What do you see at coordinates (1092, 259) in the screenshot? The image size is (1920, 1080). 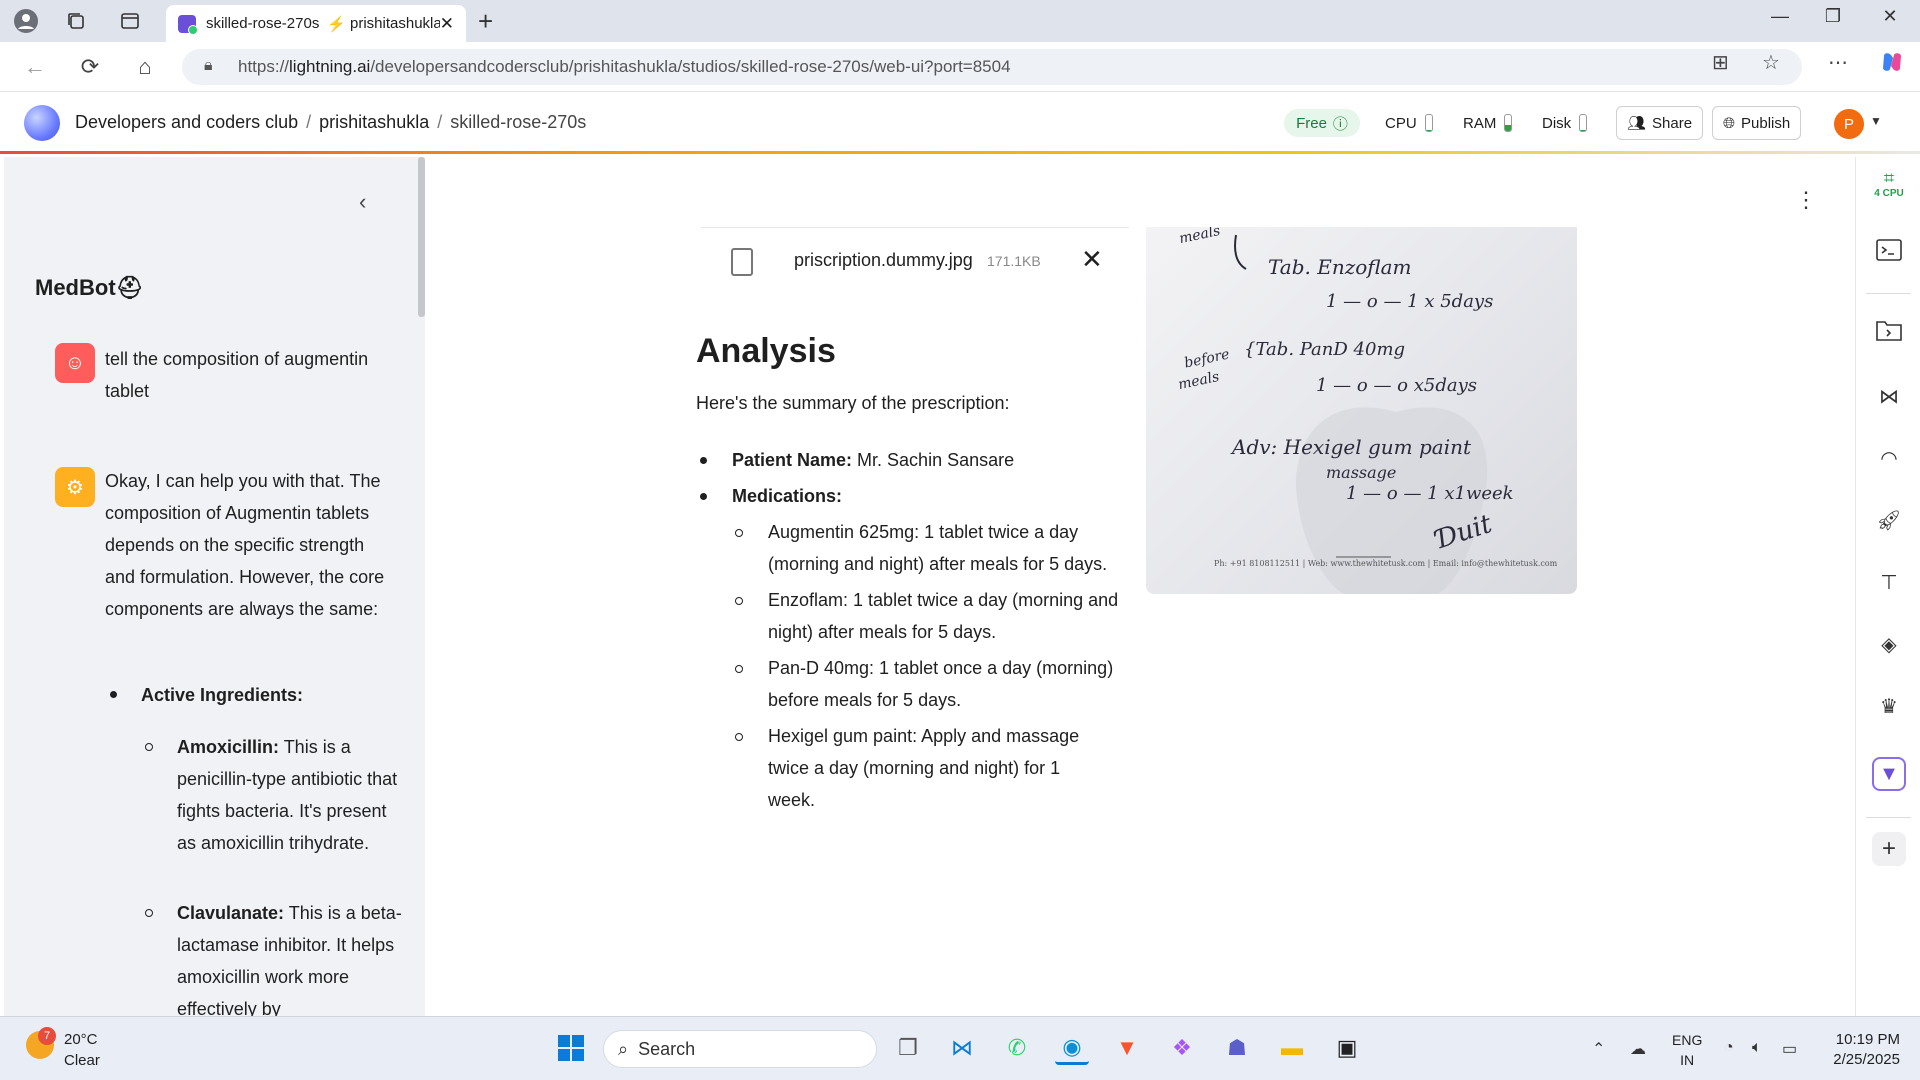 I see `remove-file-icon: ✕` at bounding box center [1092, 259].